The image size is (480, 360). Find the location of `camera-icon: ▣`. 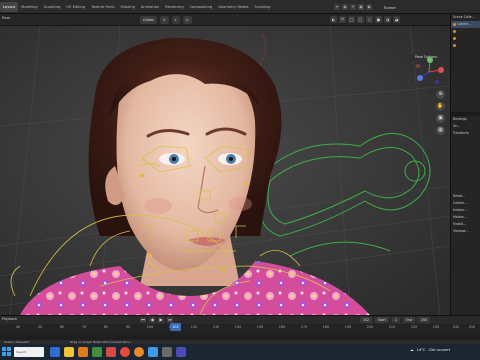

camera-icon: ▣ is located at coordinates (361, 7).